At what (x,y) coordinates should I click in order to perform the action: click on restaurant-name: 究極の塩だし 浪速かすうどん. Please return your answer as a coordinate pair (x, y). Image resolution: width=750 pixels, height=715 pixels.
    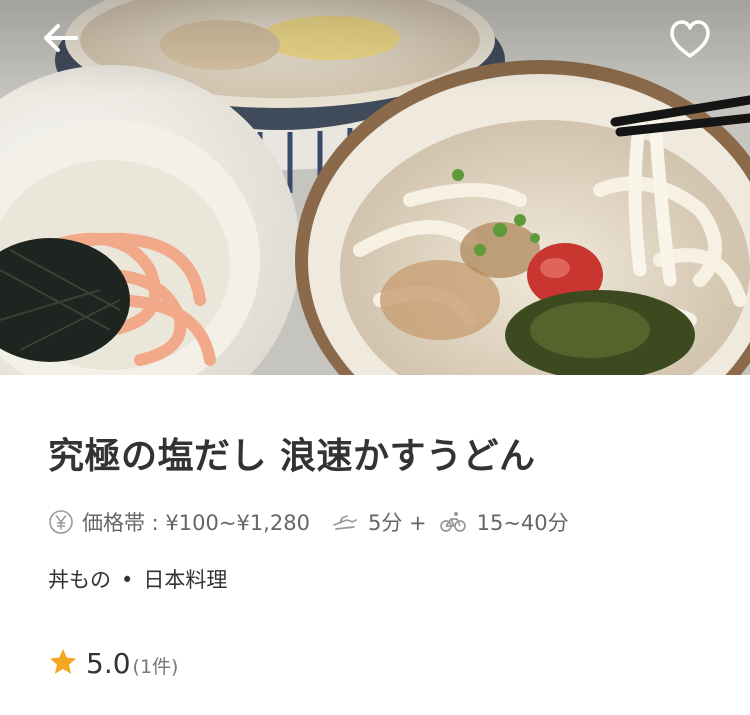
    Looking at the image, I should click on (292, 456).